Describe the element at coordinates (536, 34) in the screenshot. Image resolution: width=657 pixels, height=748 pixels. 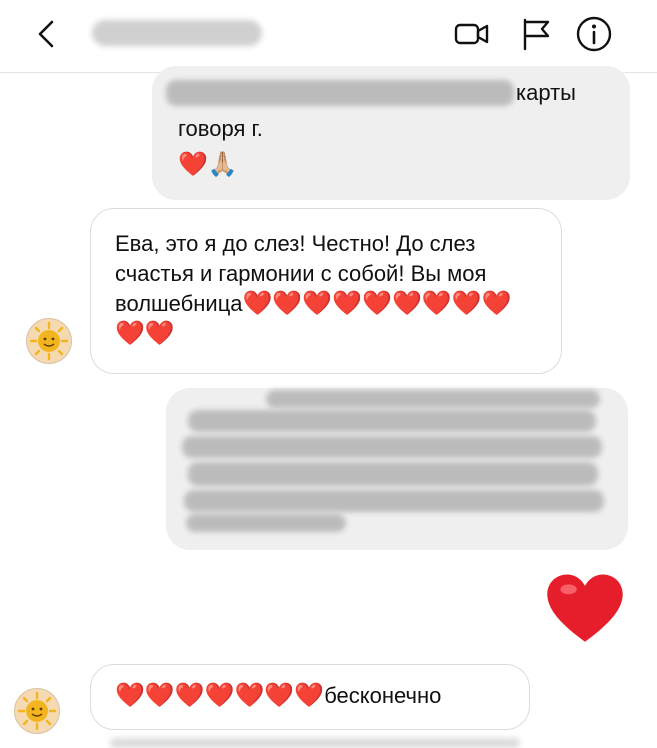
I see `flag-icon` at that location.